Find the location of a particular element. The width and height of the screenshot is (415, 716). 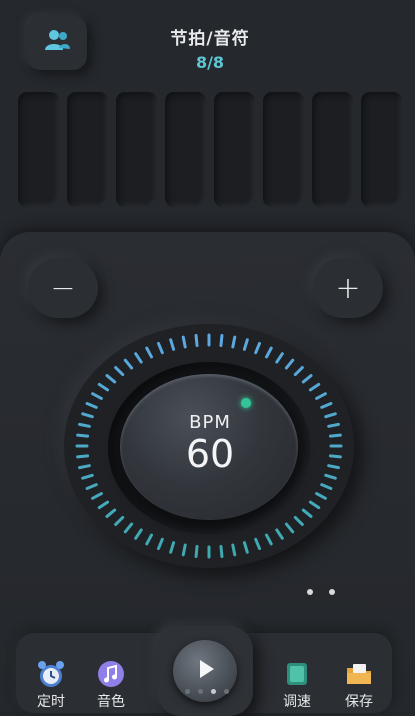

plus-icon: + is located at coordinates (348, 288).